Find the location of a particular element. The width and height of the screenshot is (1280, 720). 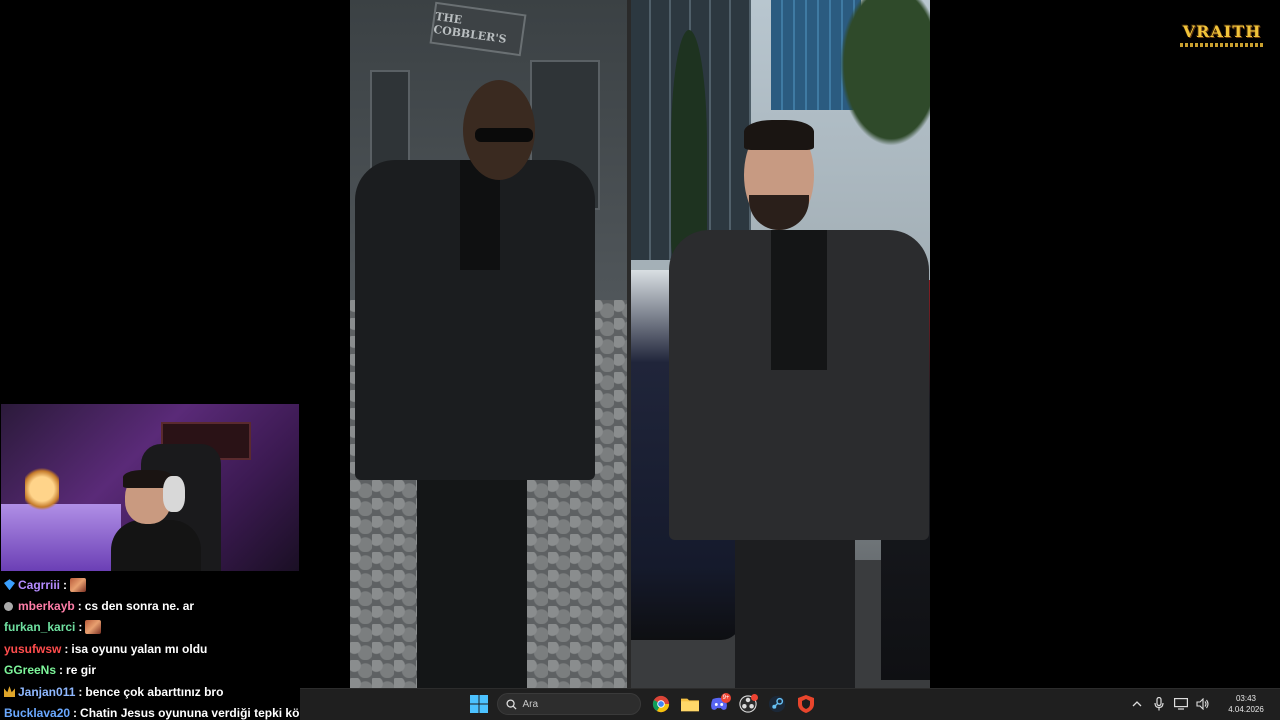

speaker-icon is located at coordinates (1202, 704).